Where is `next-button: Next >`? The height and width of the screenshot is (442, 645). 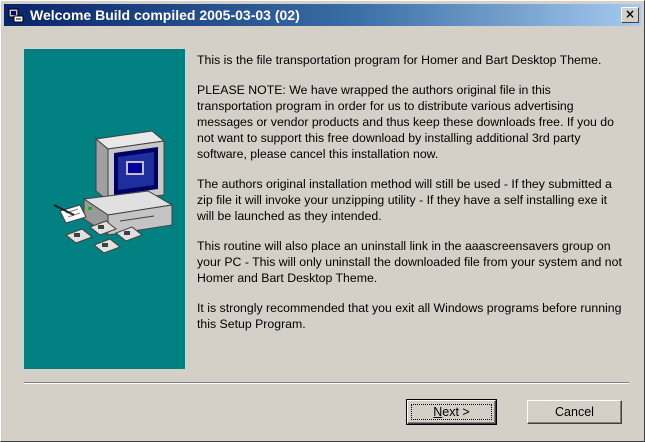 next-button: Next > is located at coordinates (451, 412).